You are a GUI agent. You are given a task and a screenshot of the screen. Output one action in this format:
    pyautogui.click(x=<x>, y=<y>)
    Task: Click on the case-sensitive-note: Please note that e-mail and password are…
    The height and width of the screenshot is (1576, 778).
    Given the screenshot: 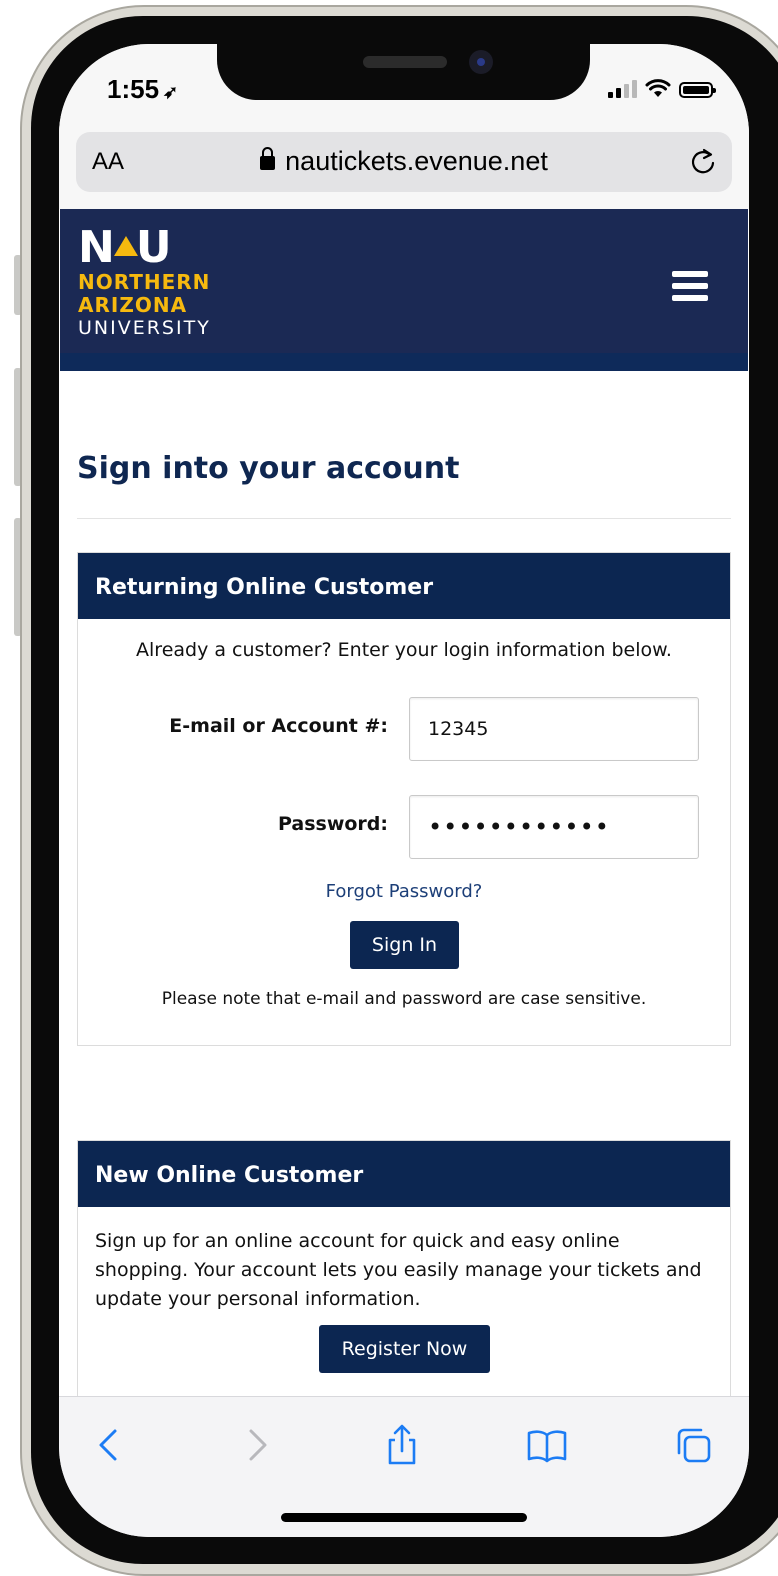 What is the action you would take?
    pyautogui.click(x=404, y=999)
    